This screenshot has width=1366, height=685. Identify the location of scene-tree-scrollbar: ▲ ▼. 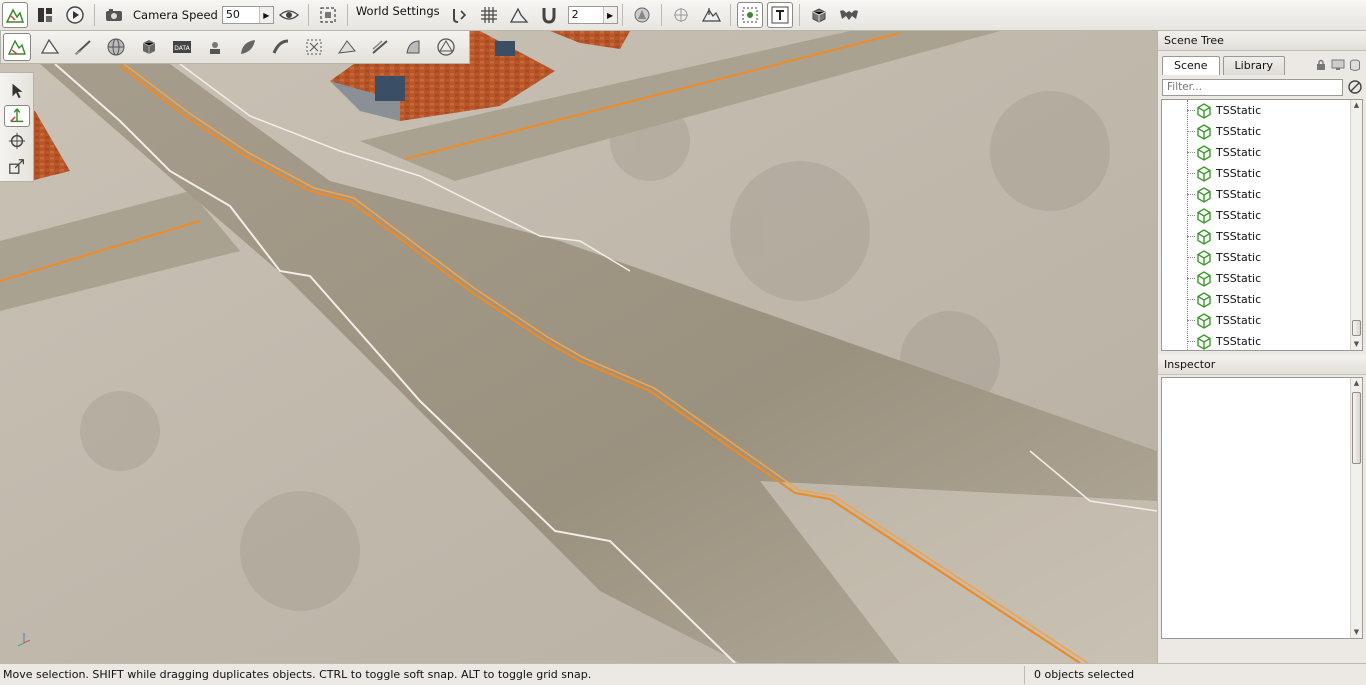
(1356, 225).